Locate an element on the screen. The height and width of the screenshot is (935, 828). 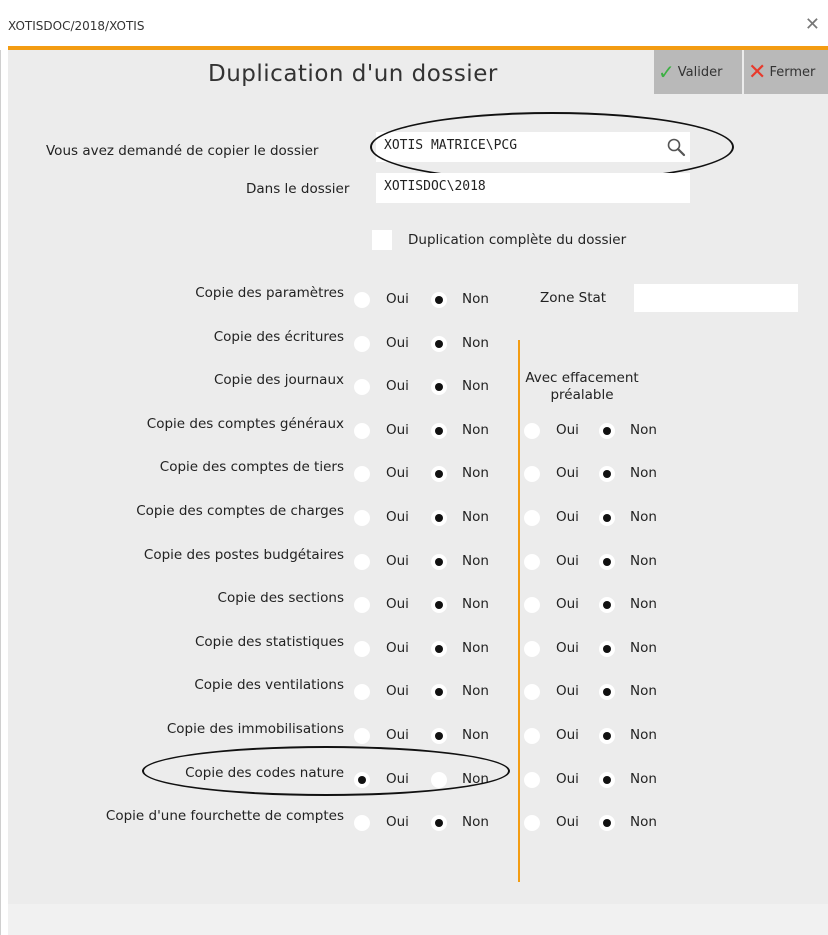
option-row: Copie des statistiques Oui Non Oui Non is located at coordinates (418, 648).